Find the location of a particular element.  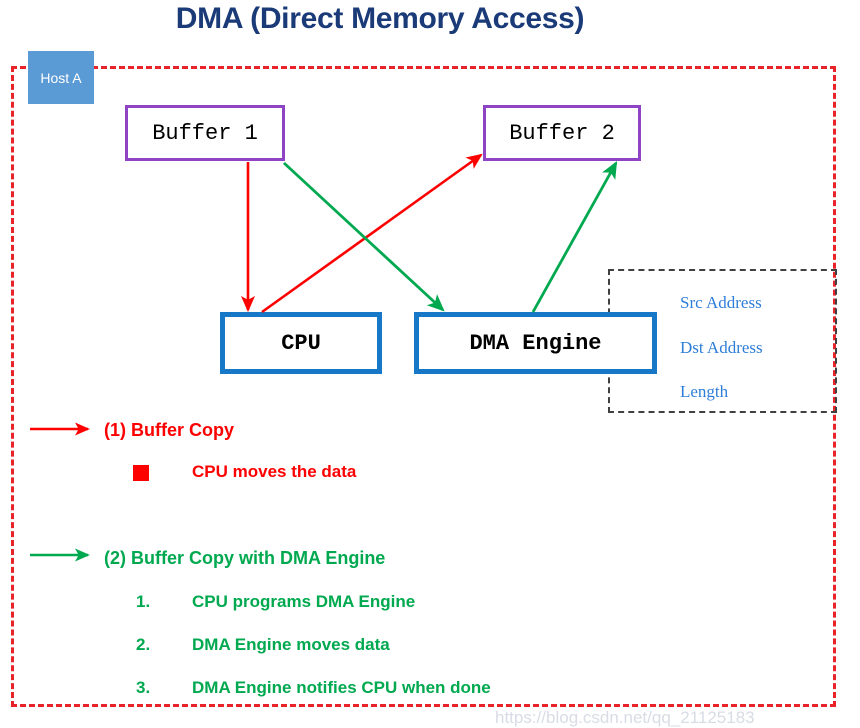

legend-flow1-item-0: CPU moves the data is located at coordinates (274, 471).